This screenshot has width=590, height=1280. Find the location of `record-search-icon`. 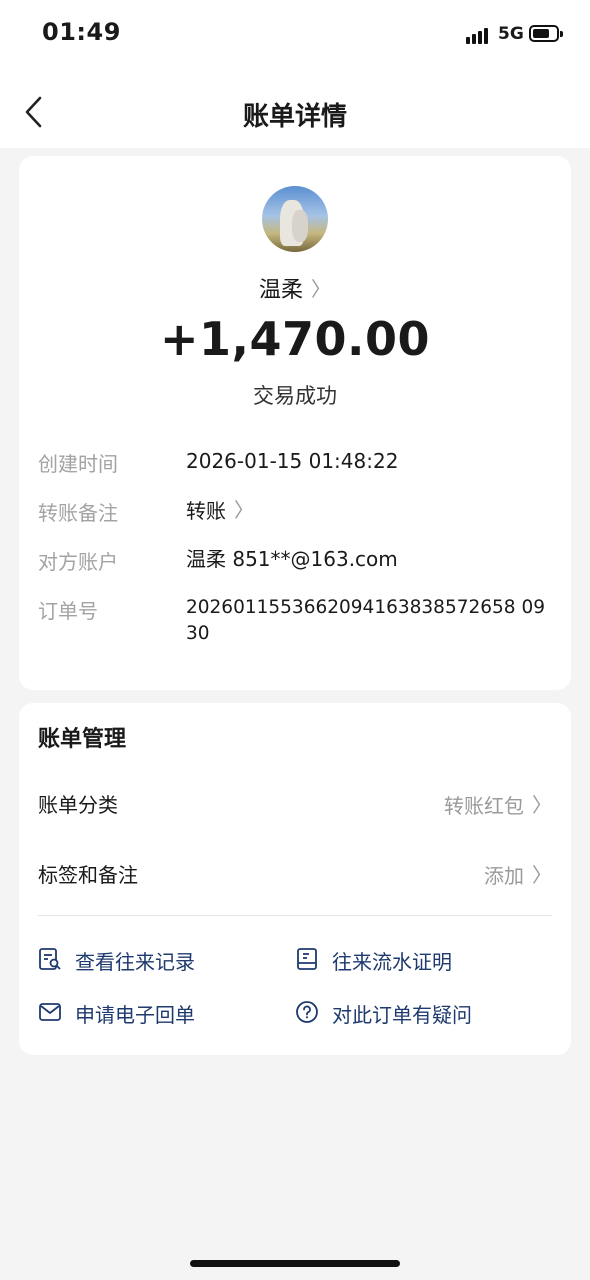

record-search-icon is located at coordinates (50, 959).